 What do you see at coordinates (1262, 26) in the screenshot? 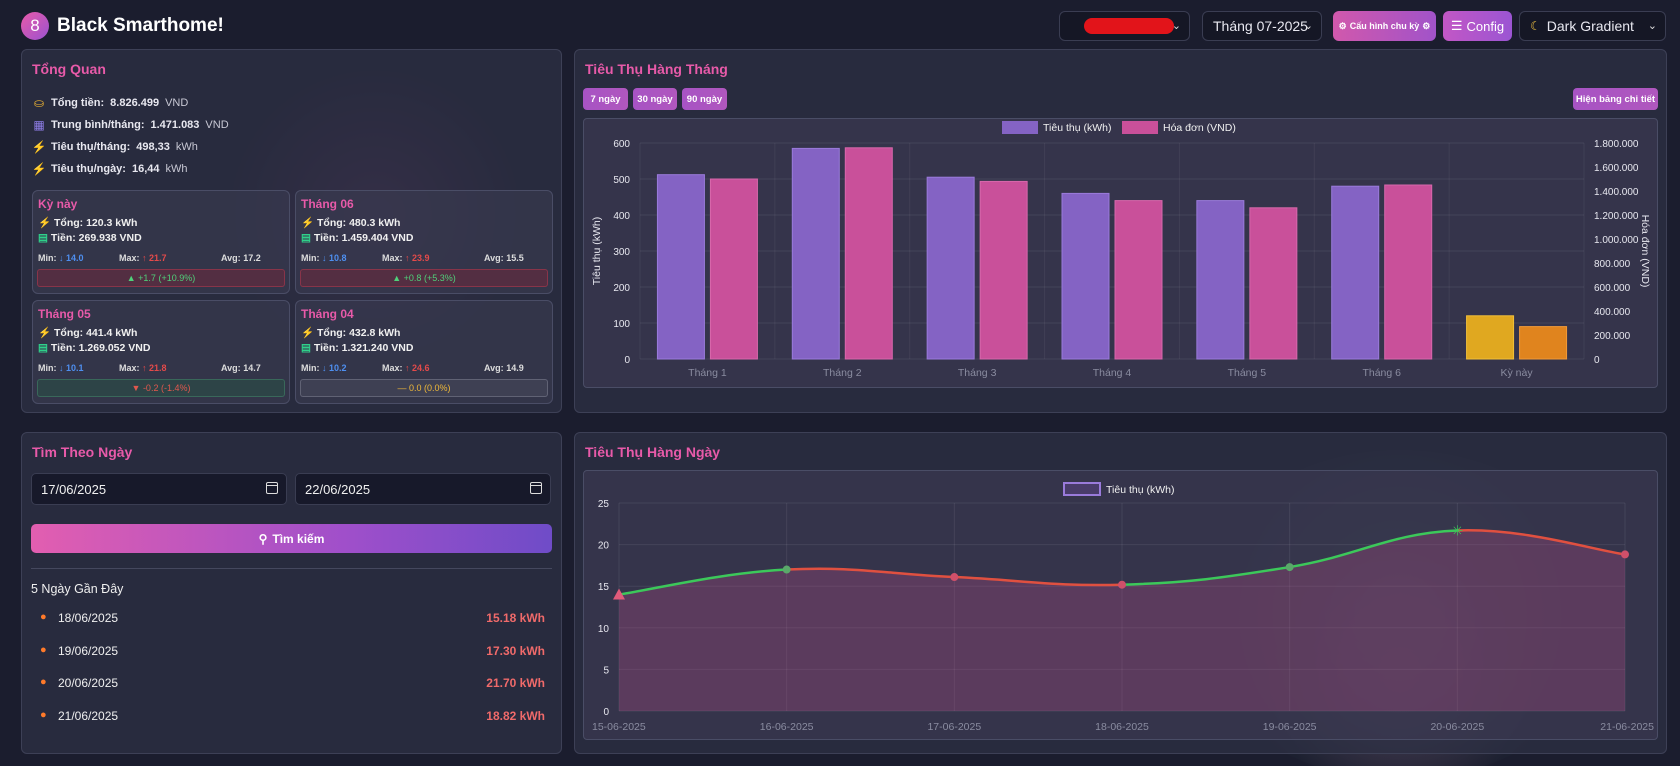
I see `month-select: Tháng 07-2025 ⌄` at bounding box center [1262, 26].